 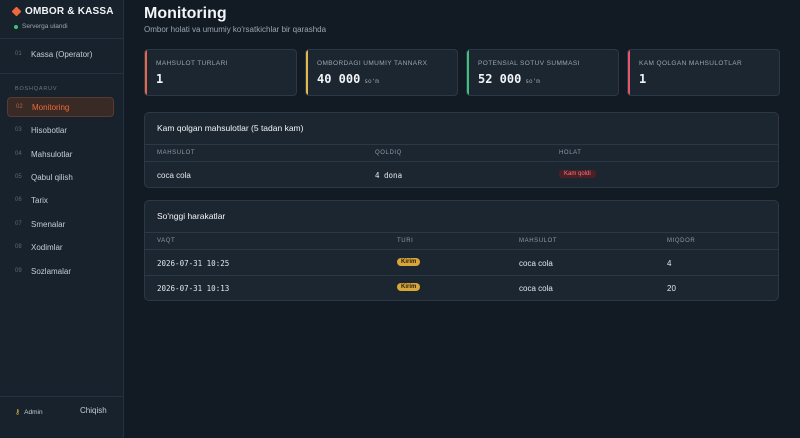 I want to click on brand-title: OMBOR & KASSA, so click(x=69, y=11).